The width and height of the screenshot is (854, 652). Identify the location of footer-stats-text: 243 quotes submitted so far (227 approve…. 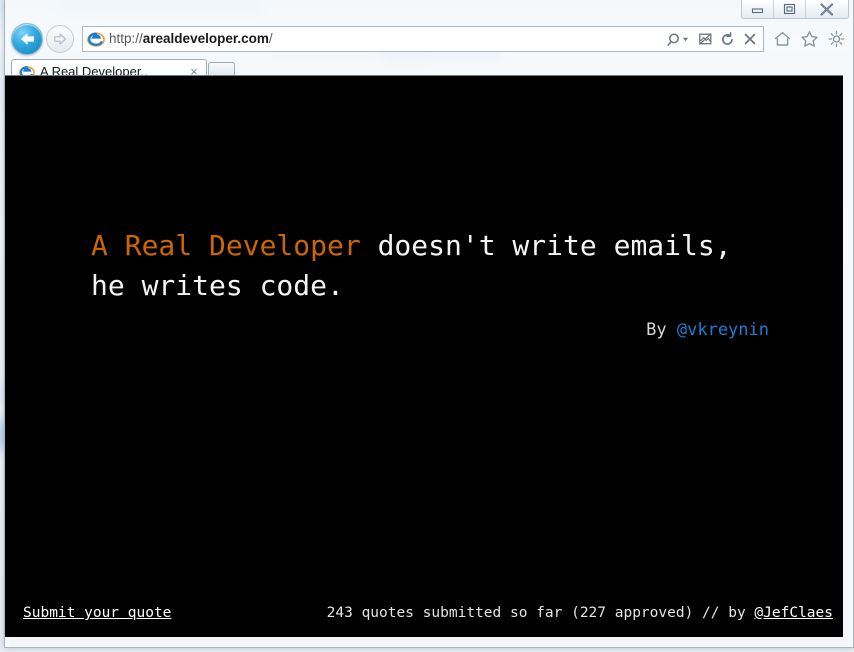
(540, 613).